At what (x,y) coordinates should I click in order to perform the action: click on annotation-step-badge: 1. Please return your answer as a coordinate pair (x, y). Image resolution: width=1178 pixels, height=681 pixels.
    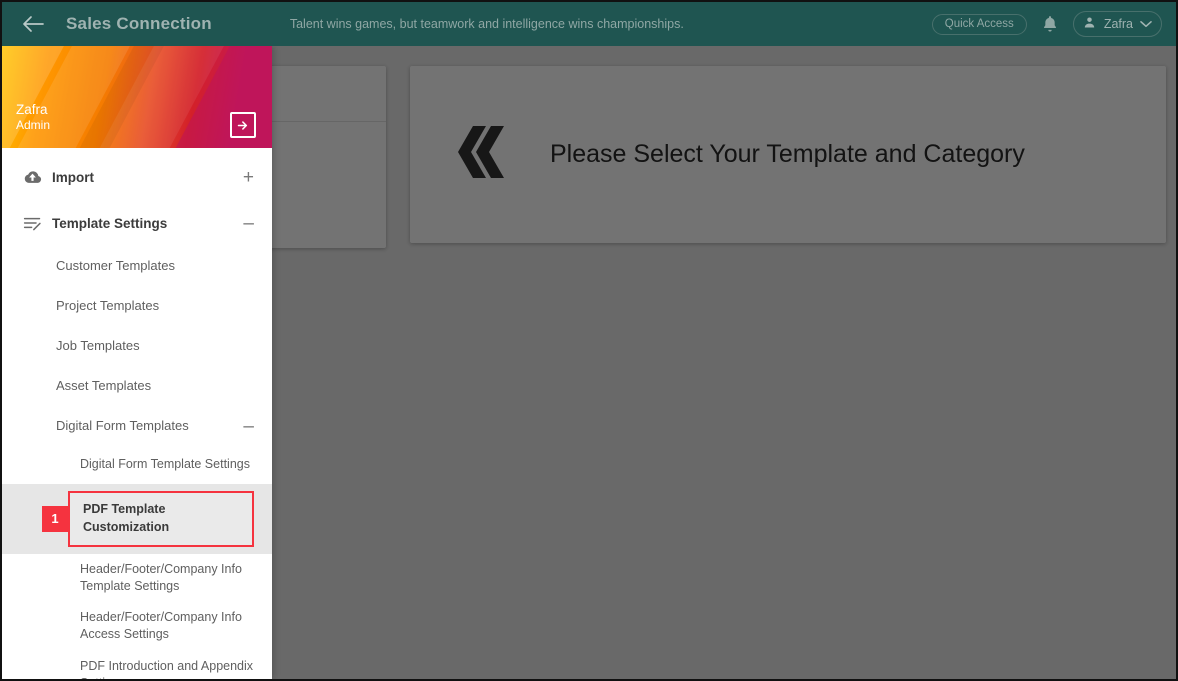
    Looking at the image, I should click on (55, 518).